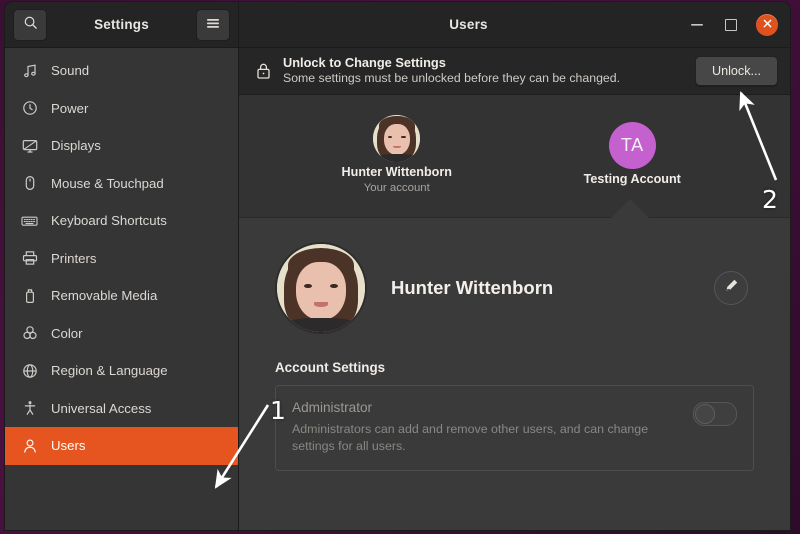 The height and width of the screenshot is (534, 800). I want to click on selected-user-indicator, so click(630, 208).